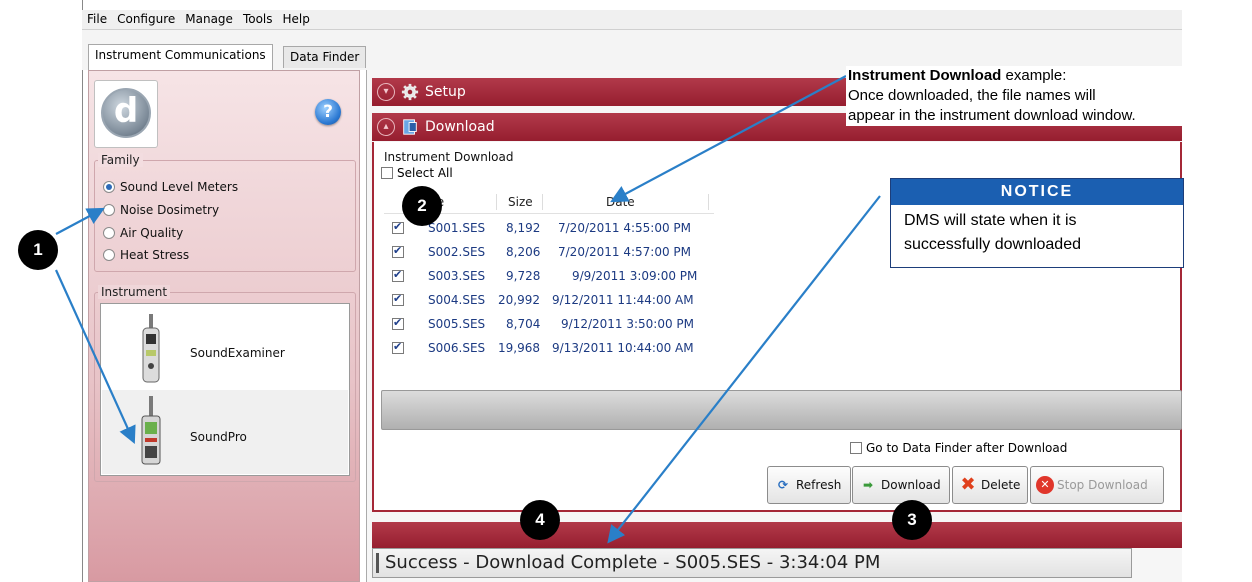 This screenshot has width=1252, height=582. Describe the element at coordinates (146, 19) in the screenshot. I see `menu-configure: Configure` at that location.